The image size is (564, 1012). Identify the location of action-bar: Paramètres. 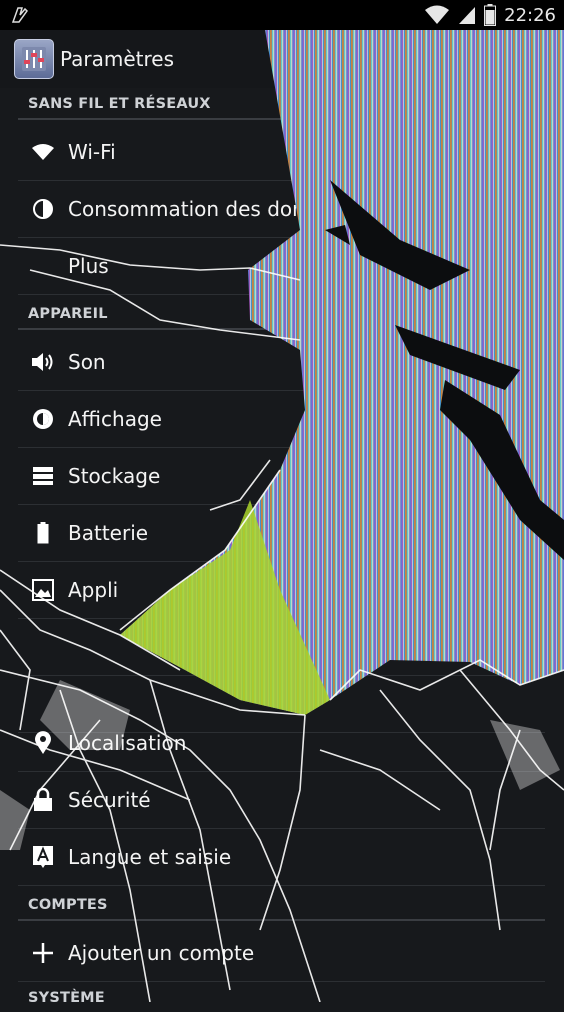
(282, 59).